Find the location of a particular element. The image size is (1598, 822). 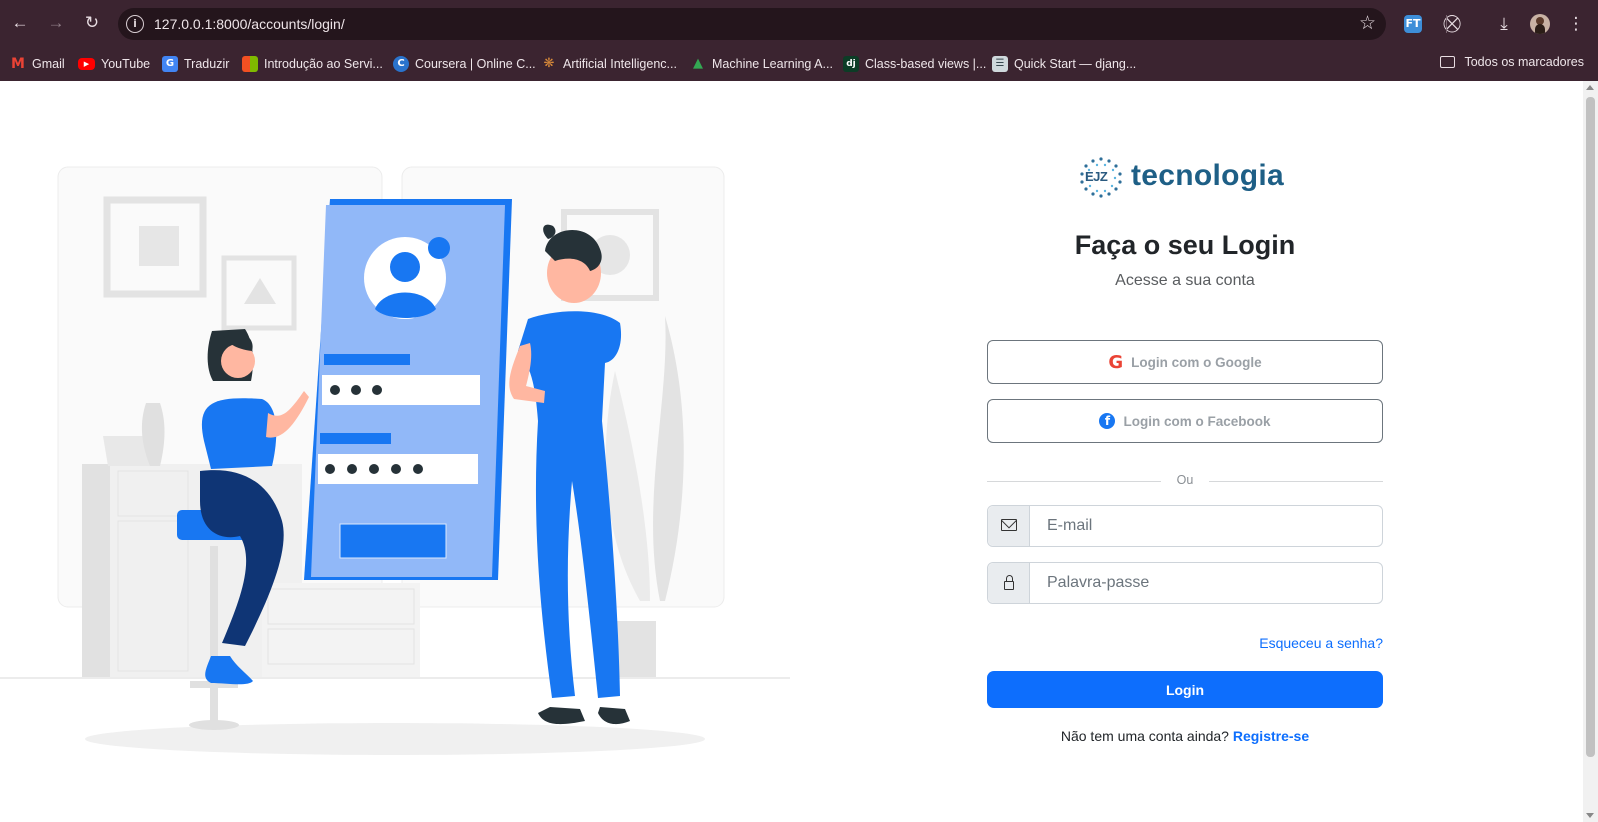

google-login-label: Login com o Google is located at coordinates (1196, 362).